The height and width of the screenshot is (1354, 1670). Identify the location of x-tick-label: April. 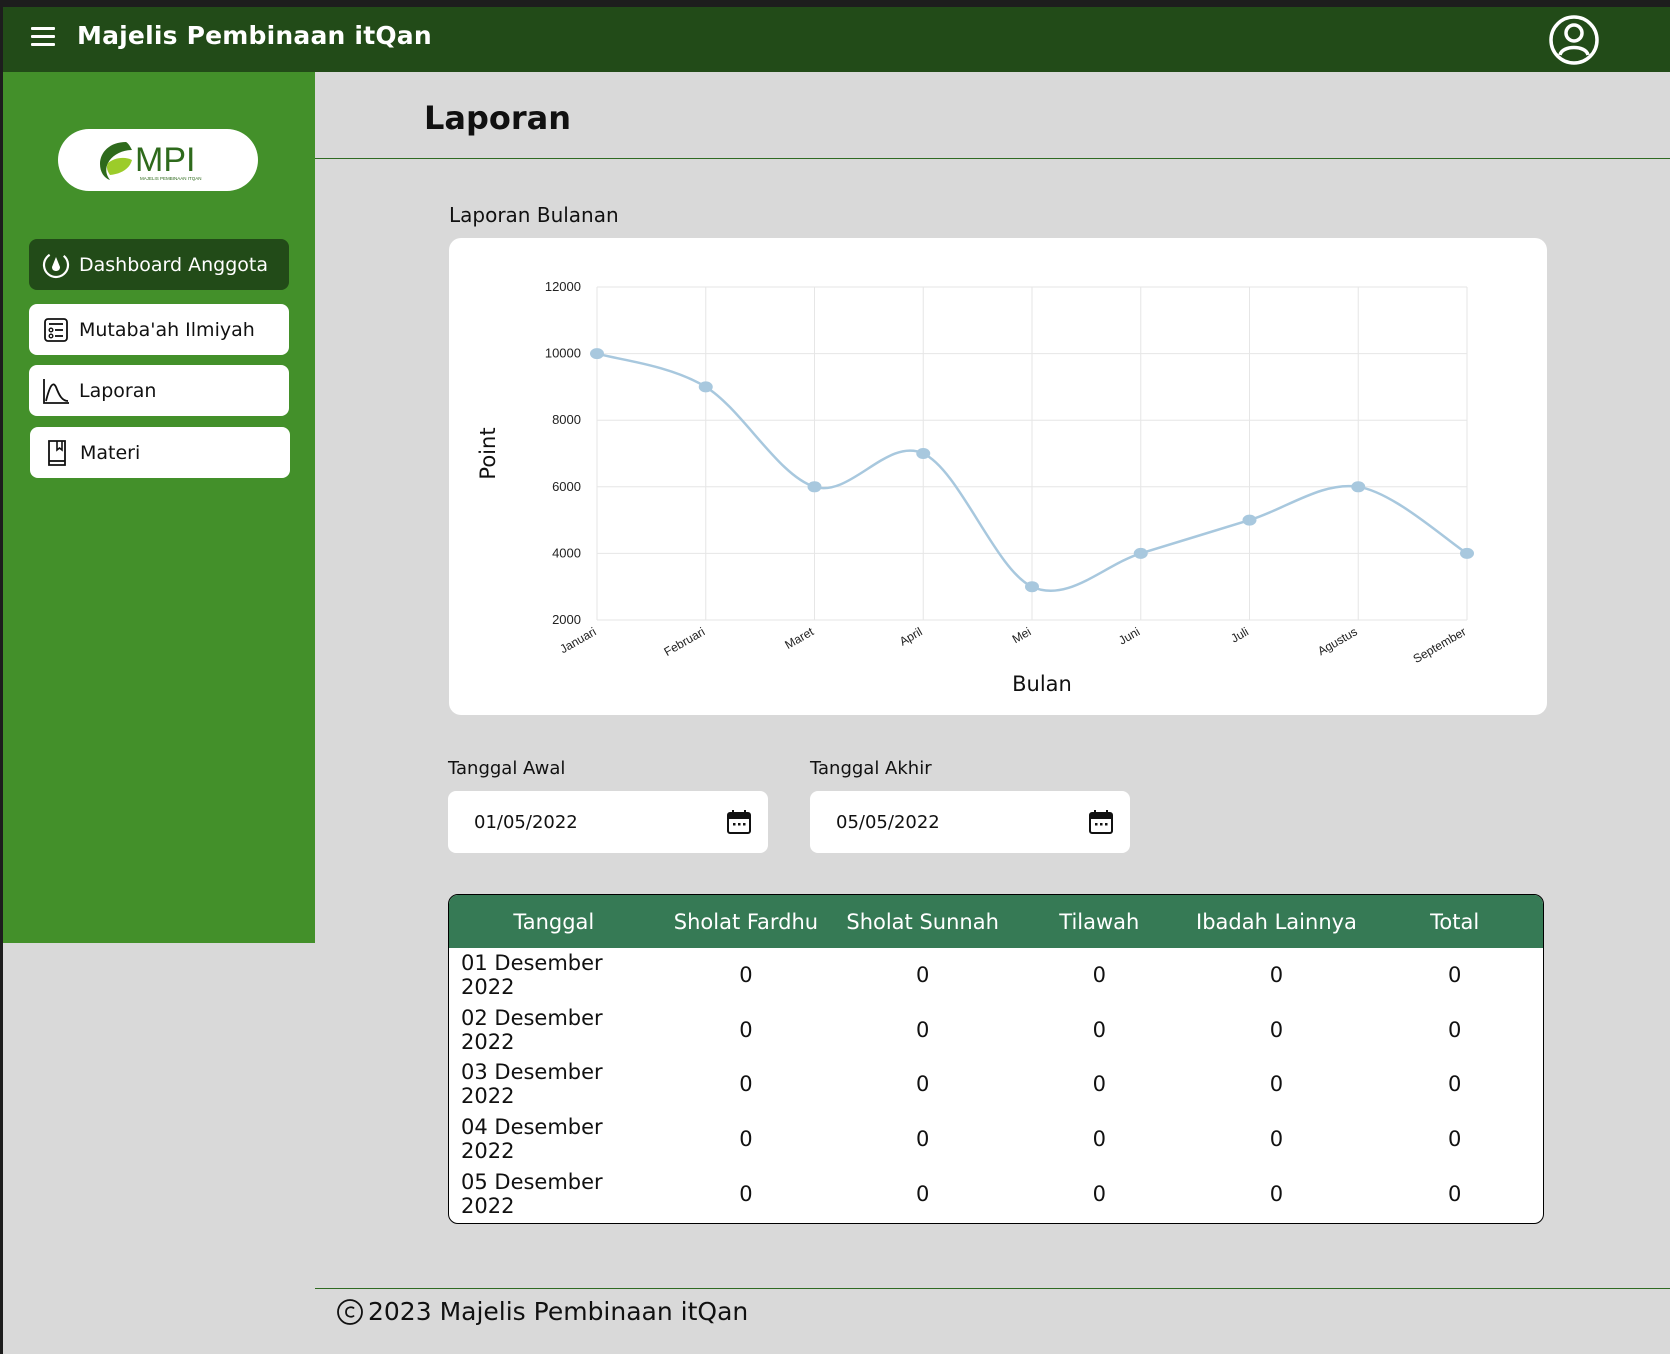
(911, 636).